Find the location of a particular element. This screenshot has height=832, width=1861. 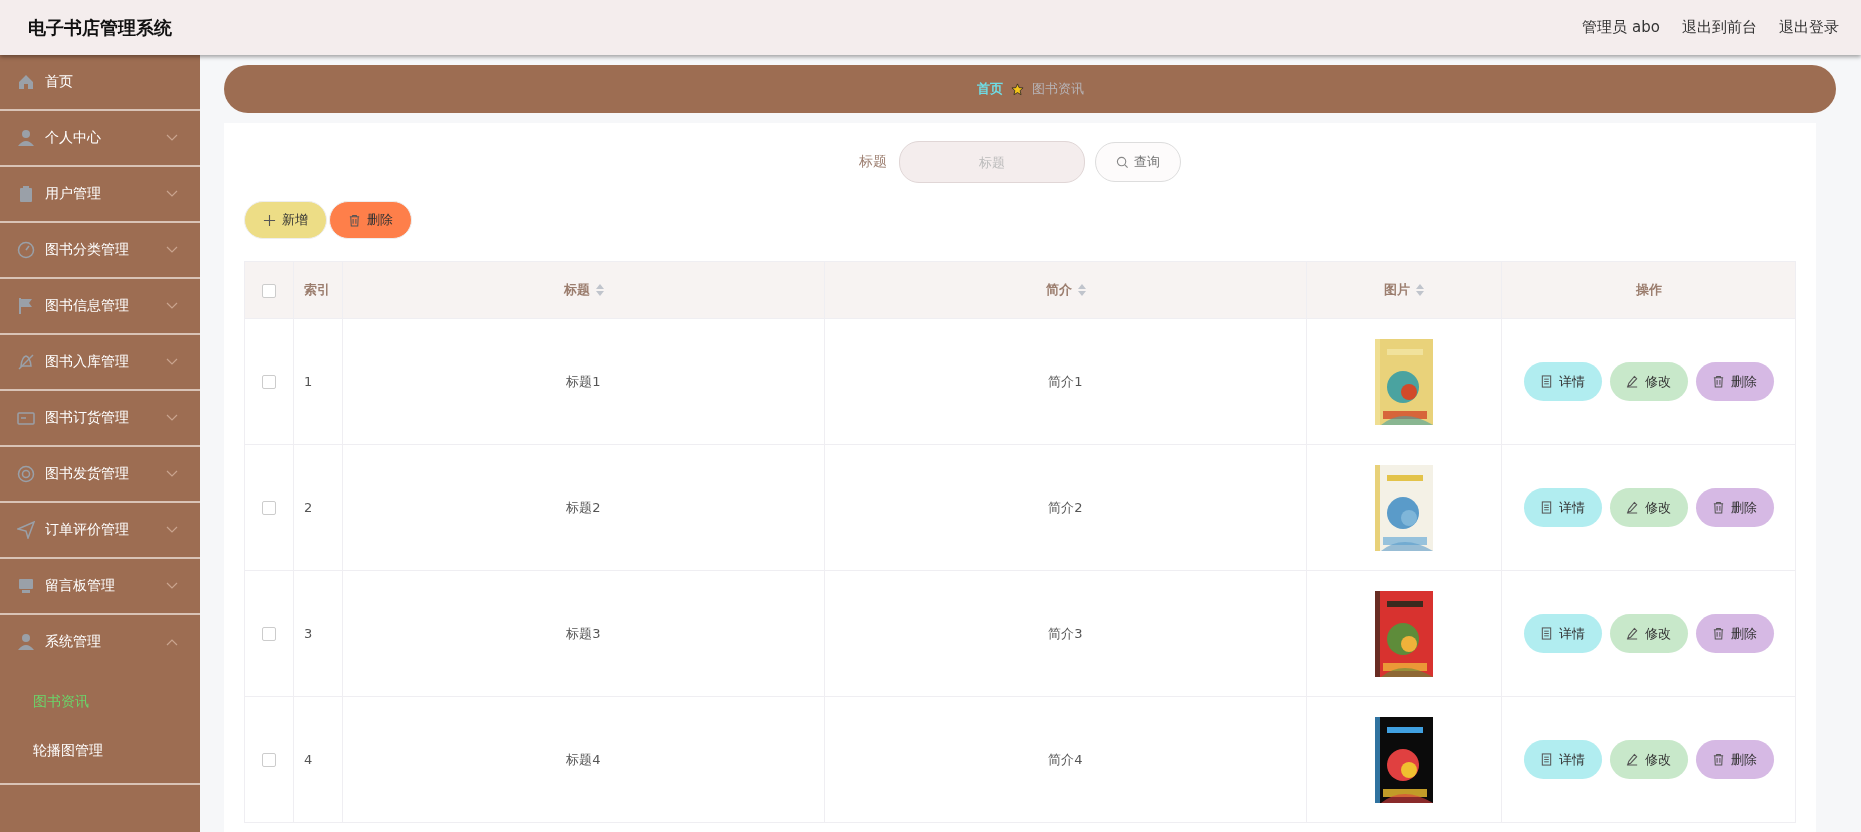

index-text: 3 is located at coordinates (308, 633).